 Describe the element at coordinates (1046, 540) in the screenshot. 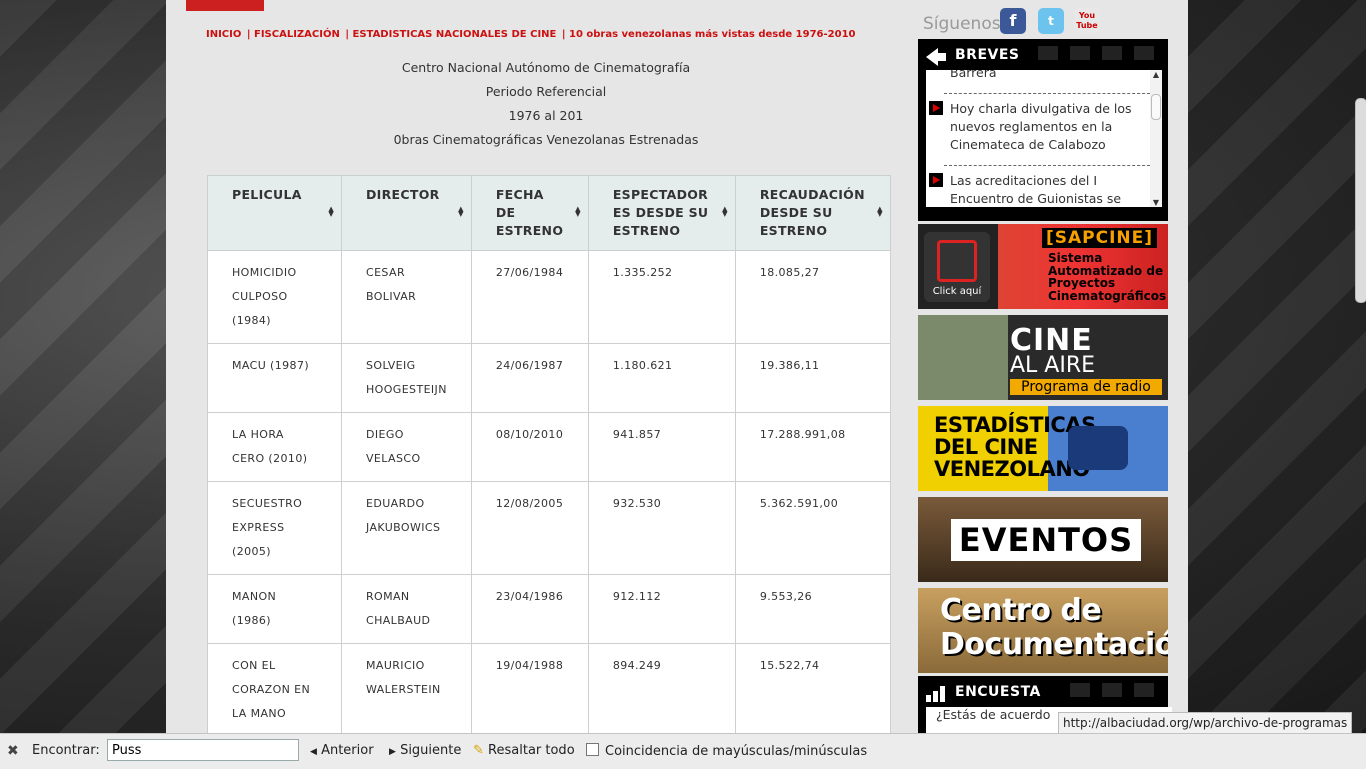

I see `eventos-text: EVENTOS` at that location.